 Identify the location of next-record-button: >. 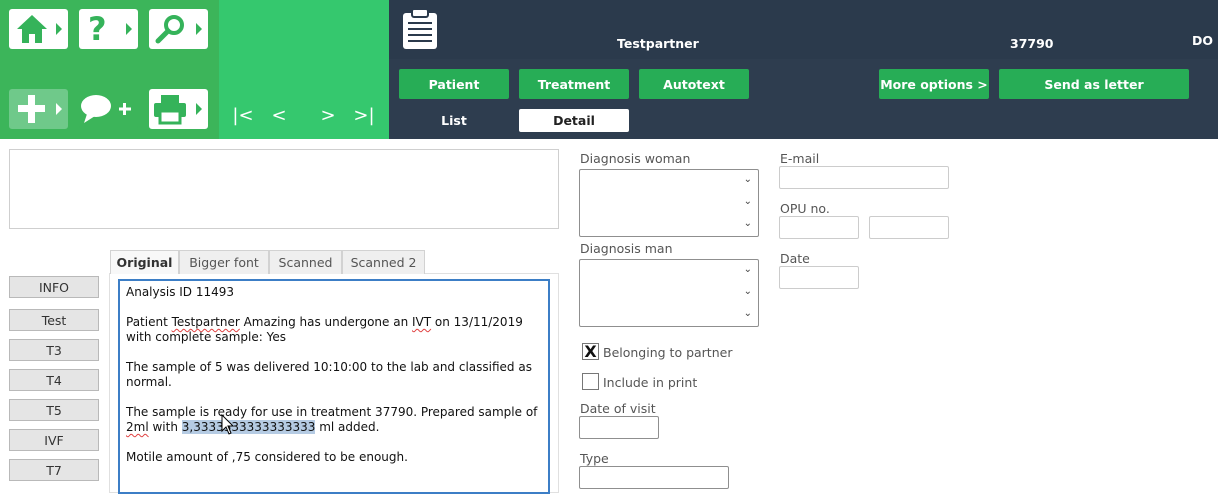
(328, 115).